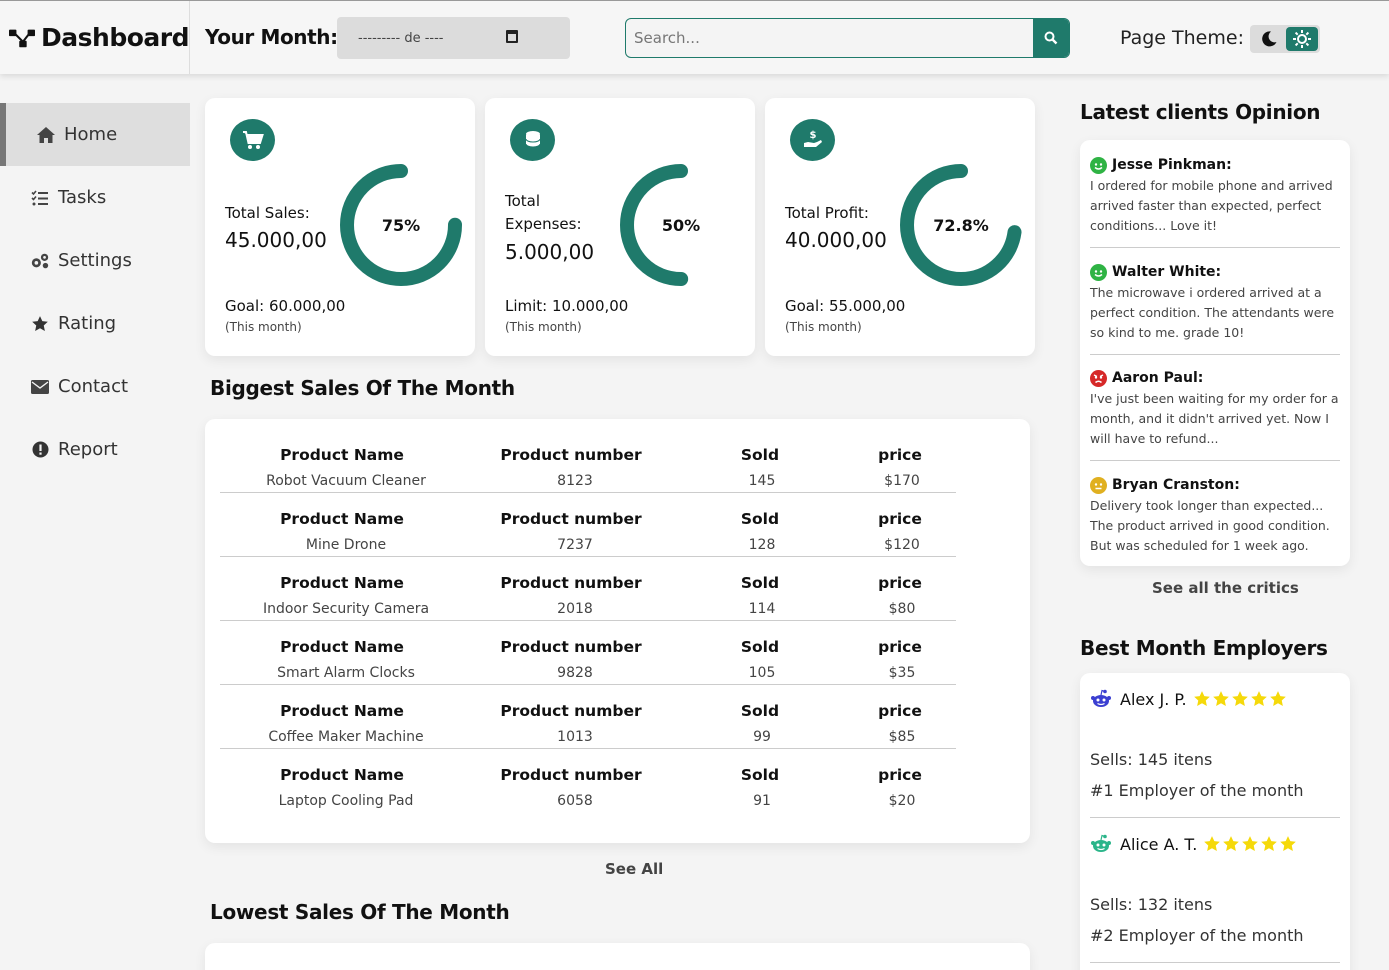  Describe the element at coordinates (902, 481) in the screenshot. I see `table-cell: $170` at that location.